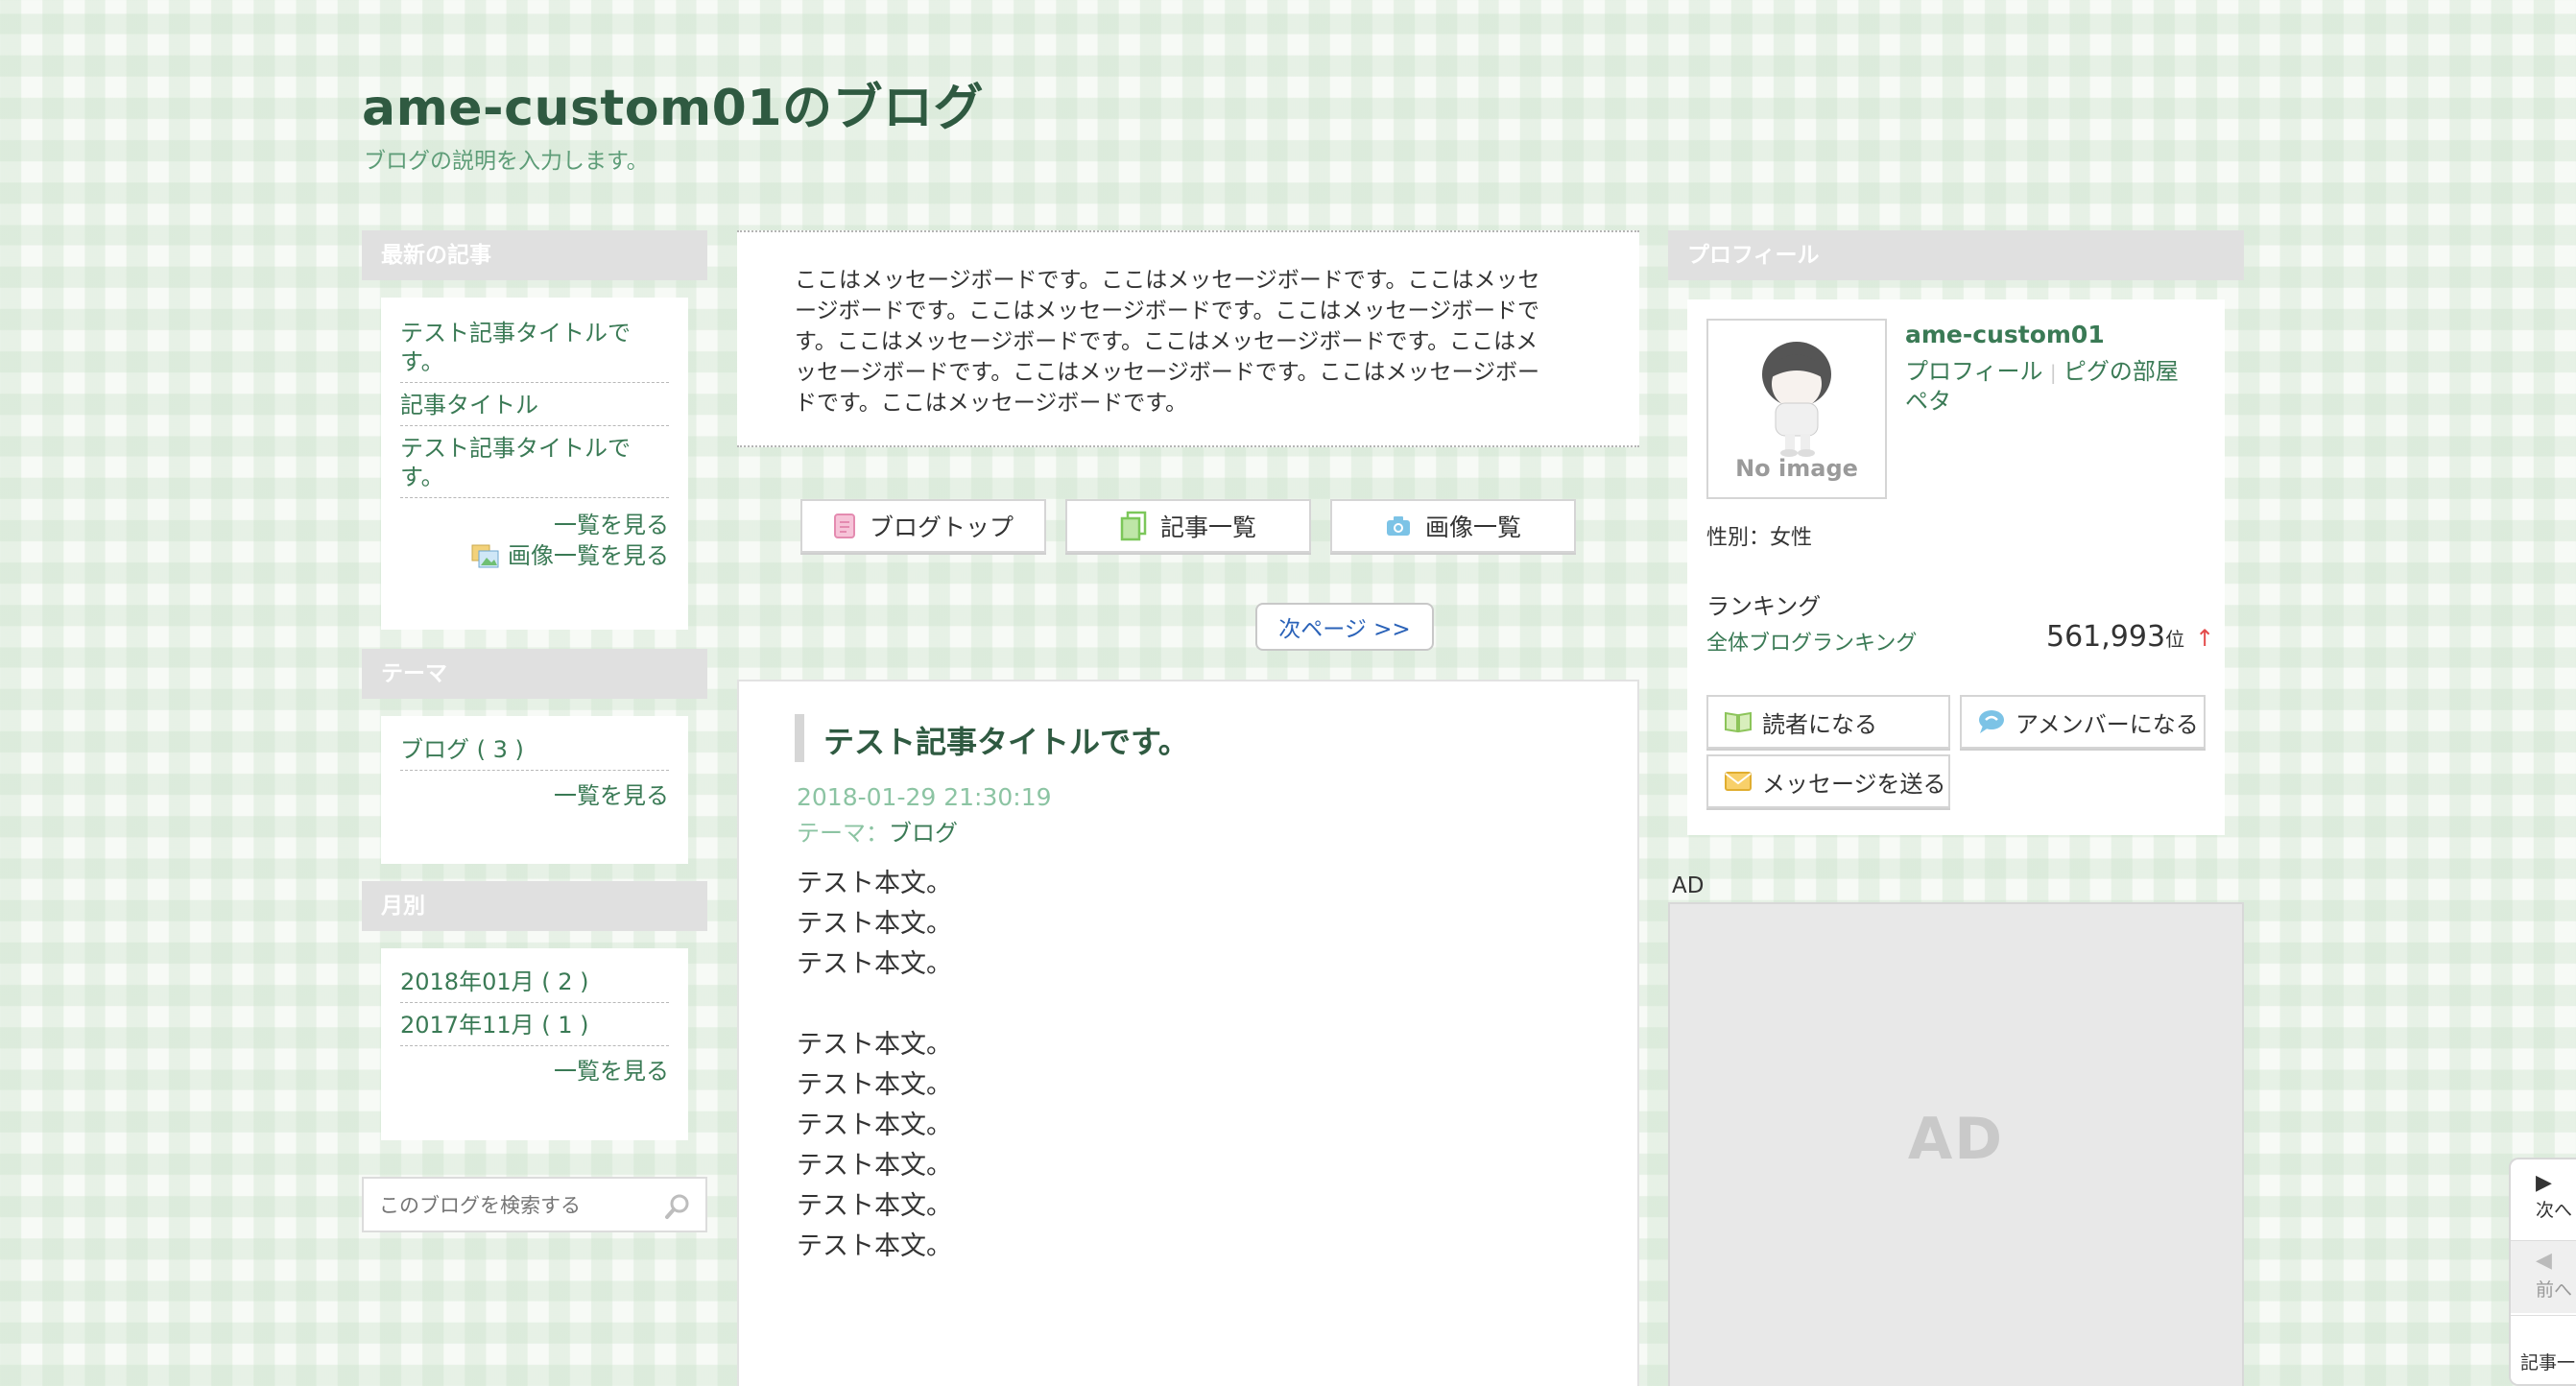  What do you see at coordinates (1207, 527) in the screenshot?
I see `article-list-label: 記事一覧` at bounding box center [1207, 527].